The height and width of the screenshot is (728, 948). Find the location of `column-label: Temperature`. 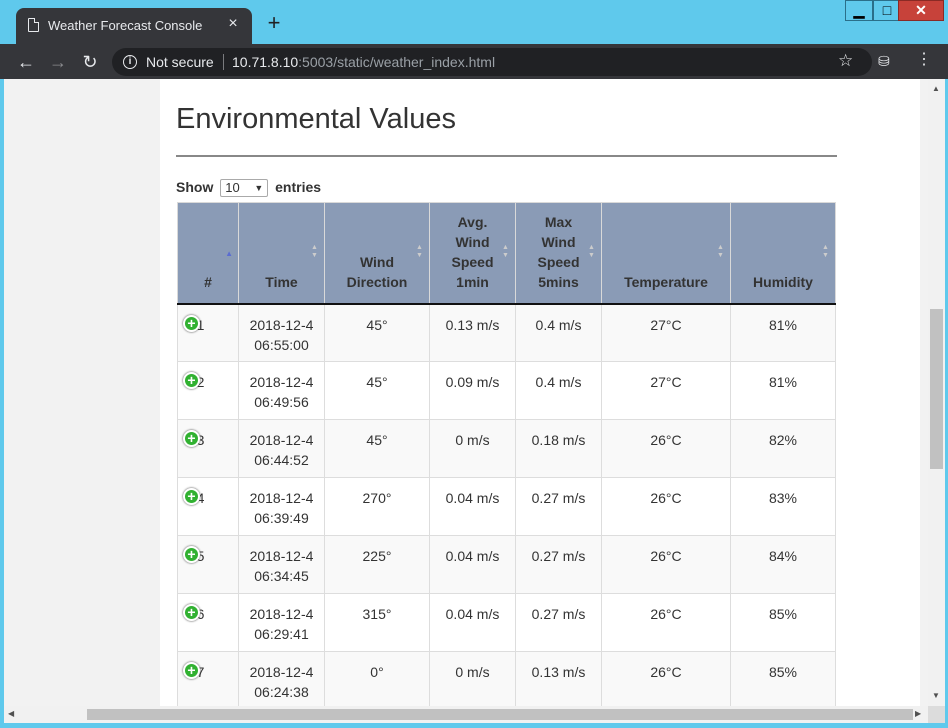

column-label: Temperature is located at coordinates (666, 281).